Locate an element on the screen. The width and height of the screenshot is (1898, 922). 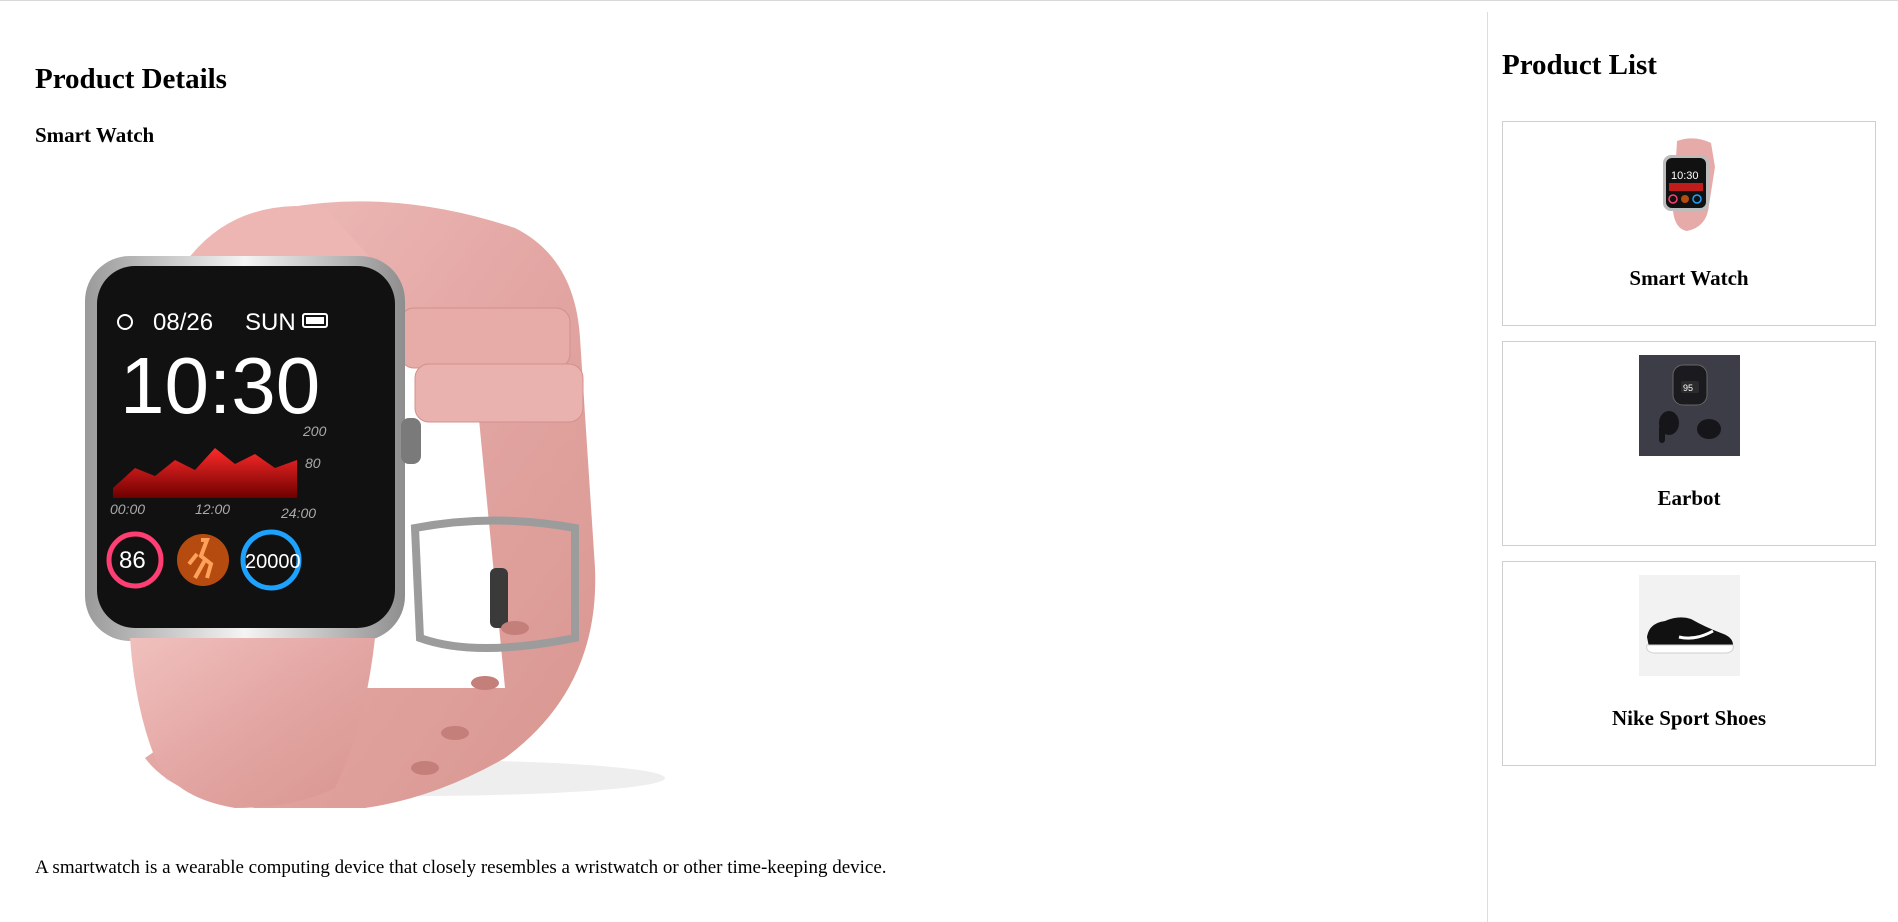
screen-steps: 20000 is located at coordinates (273, 562).